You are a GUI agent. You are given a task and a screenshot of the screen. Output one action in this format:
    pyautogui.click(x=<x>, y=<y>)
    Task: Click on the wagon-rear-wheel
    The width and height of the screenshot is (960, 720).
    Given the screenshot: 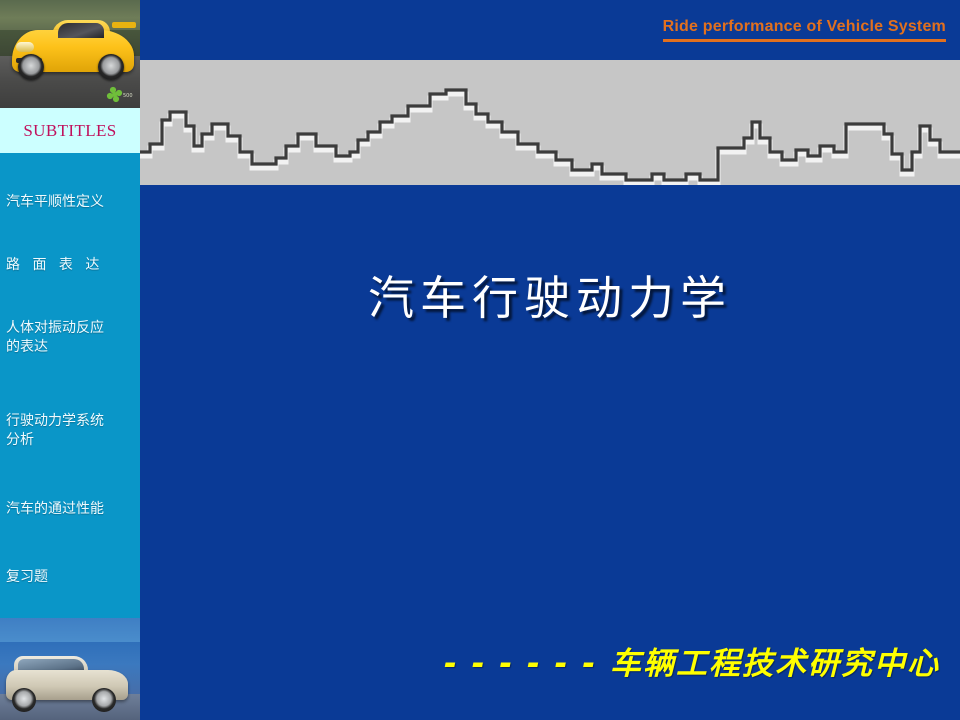 What is the action you would take?
    pyautogui.click(x=104, y=700)
    